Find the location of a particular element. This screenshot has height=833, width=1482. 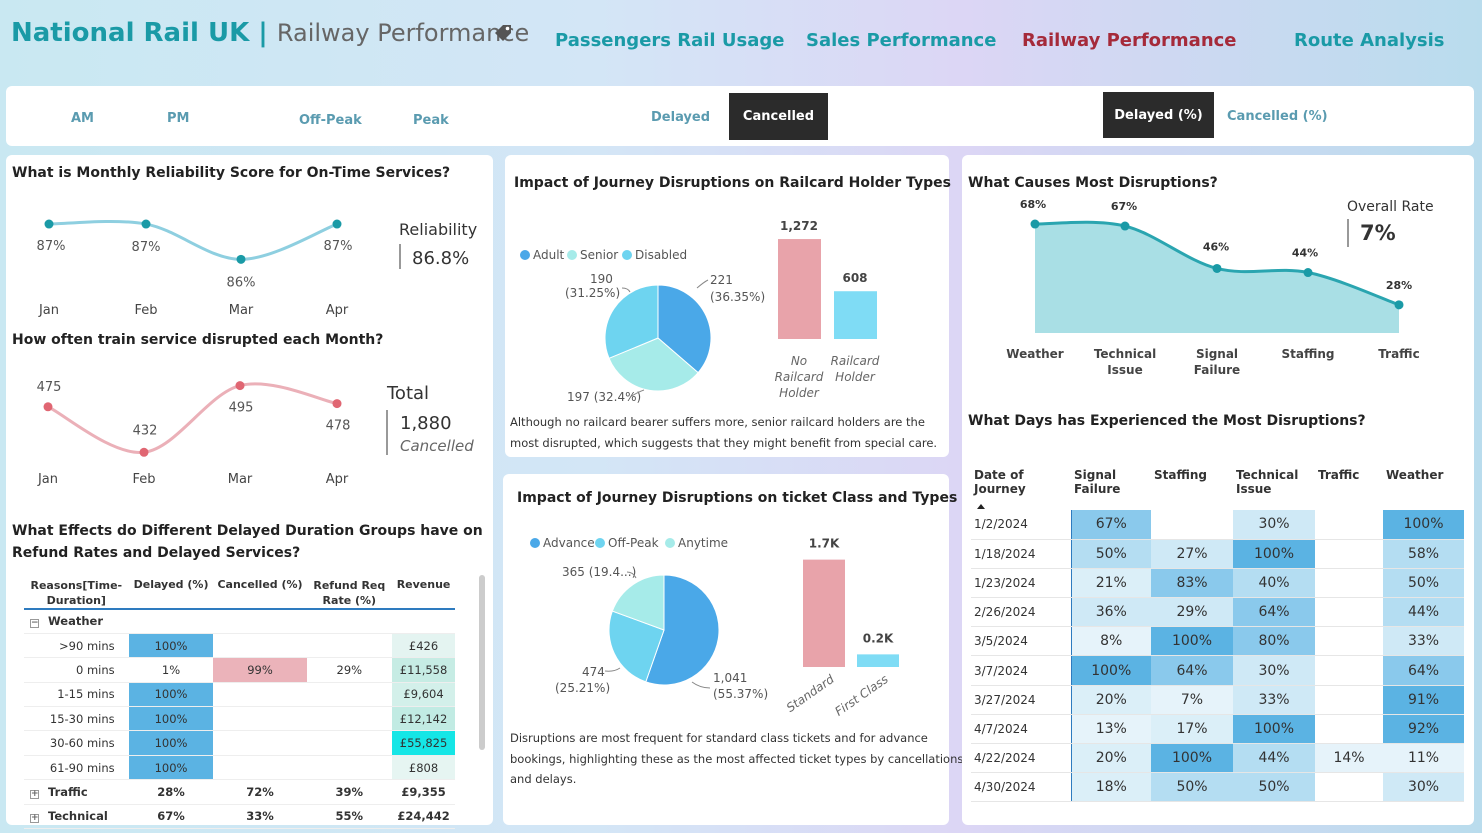

cell-revenue: £9,604 is located at coordinates (423, 695).